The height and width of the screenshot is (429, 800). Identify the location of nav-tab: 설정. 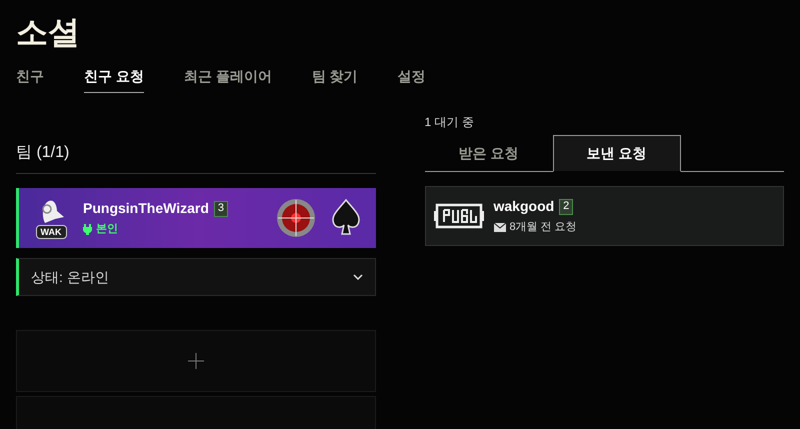
(412, 79).